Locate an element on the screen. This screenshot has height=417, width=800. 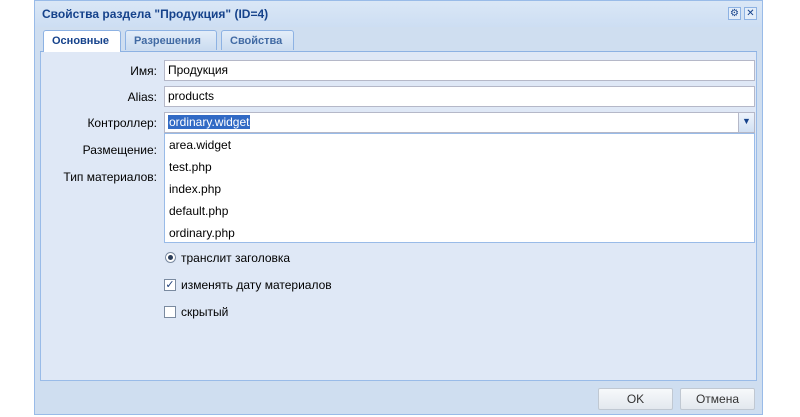
chevron-down-icon: ▼ is located at coordinates (746, 122).